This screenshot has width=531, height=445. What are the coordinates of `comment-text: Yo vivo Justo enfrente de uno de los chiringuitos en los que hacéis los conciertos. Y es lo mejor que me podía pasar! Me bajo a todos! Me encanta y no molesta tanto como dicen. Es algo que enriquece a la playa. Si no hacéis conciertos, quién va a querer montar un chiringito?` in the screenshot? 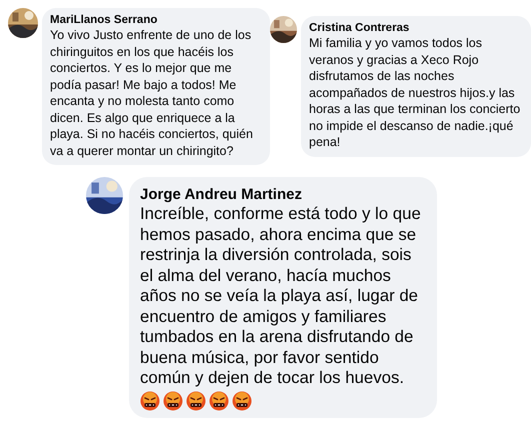 It's located at (152, 93).